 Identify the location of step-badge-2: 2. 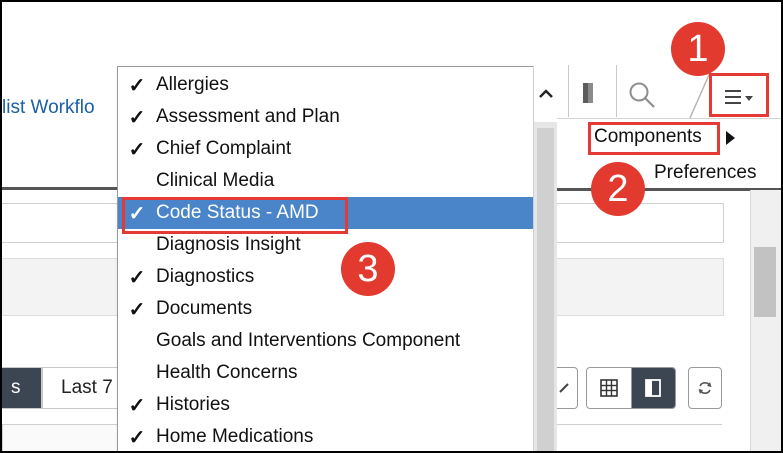
(618, 189).